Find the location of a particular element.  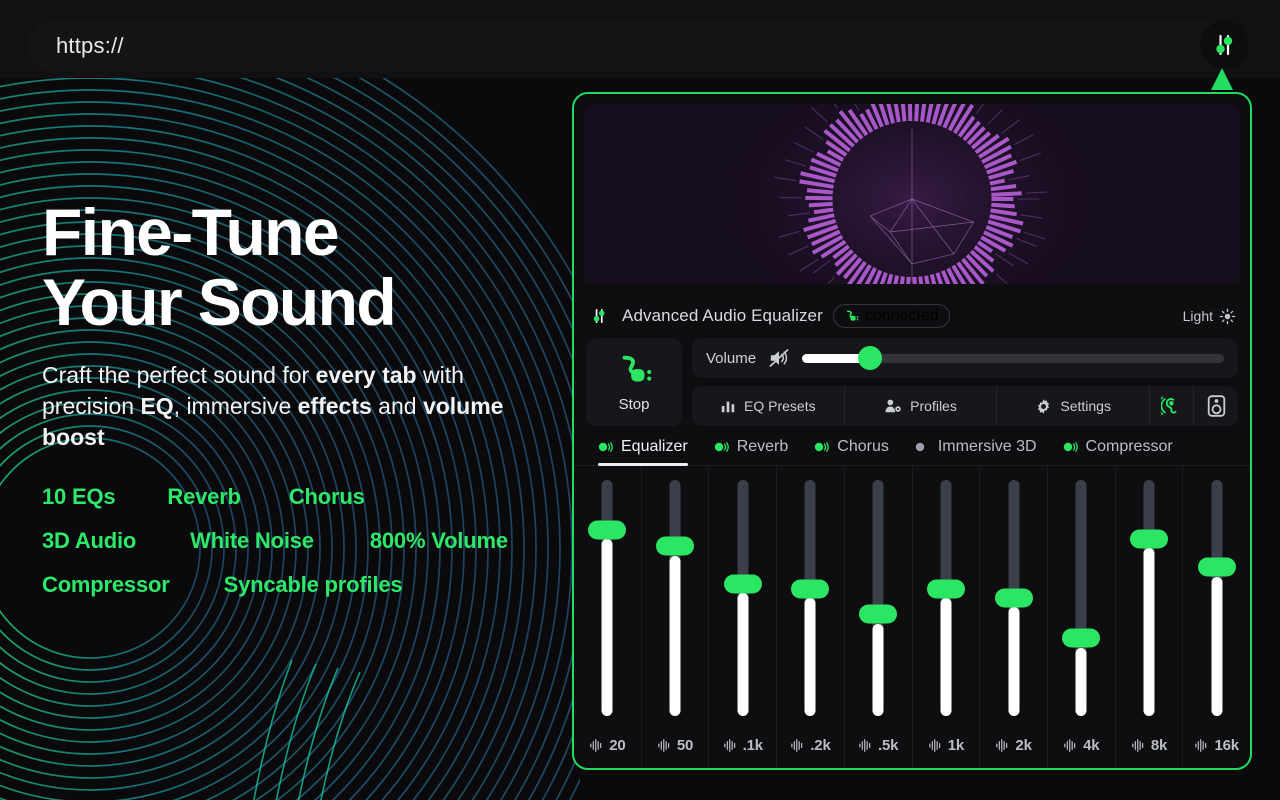

hero-subtitle-fragment: EQ is located at coordinates (157, 406).